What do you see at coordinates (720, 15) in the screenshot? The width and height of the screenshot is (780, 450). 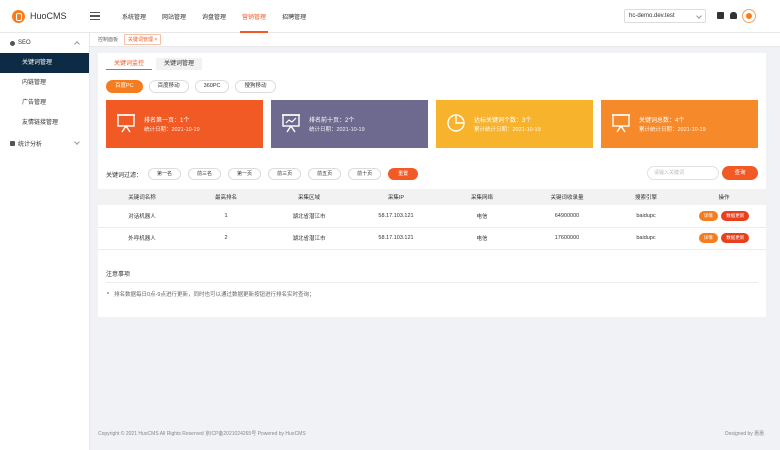 I see `message-icon` at bounding box center [720, 15].